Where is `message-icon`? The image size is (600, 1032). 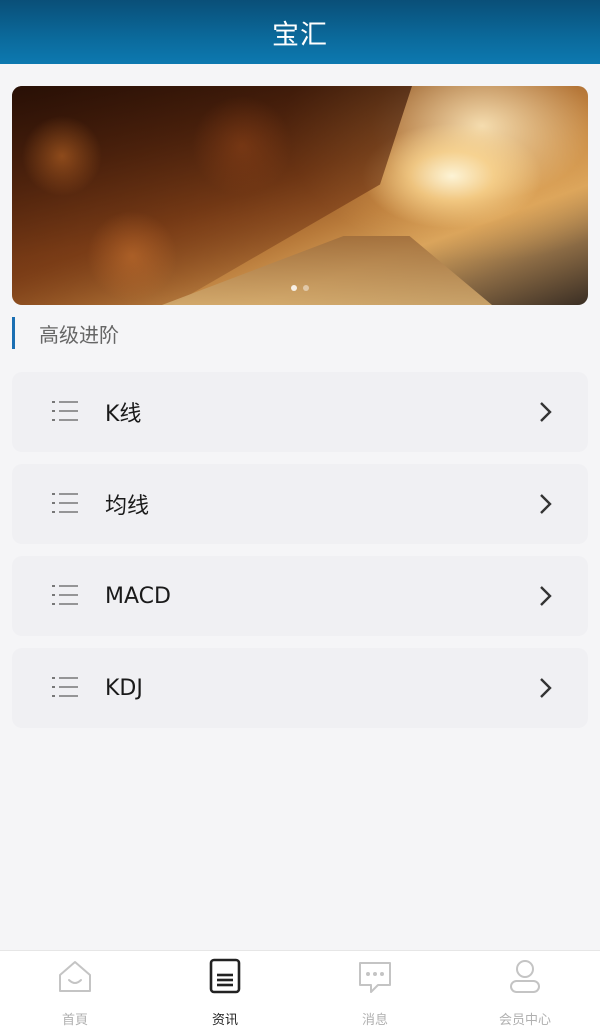 message-icon is located at coordinates (375, 977).